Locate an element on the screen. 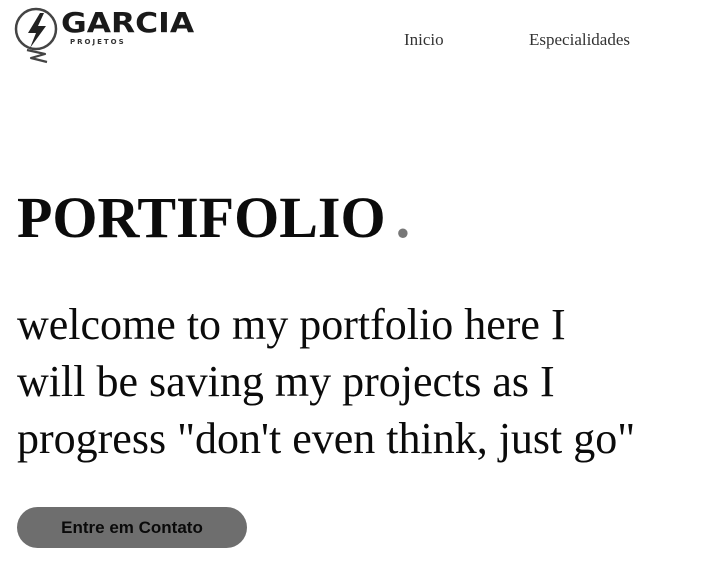 The image size is (703, 571). nav-link-inicio: Inicio is located at coordinates (424, 40).